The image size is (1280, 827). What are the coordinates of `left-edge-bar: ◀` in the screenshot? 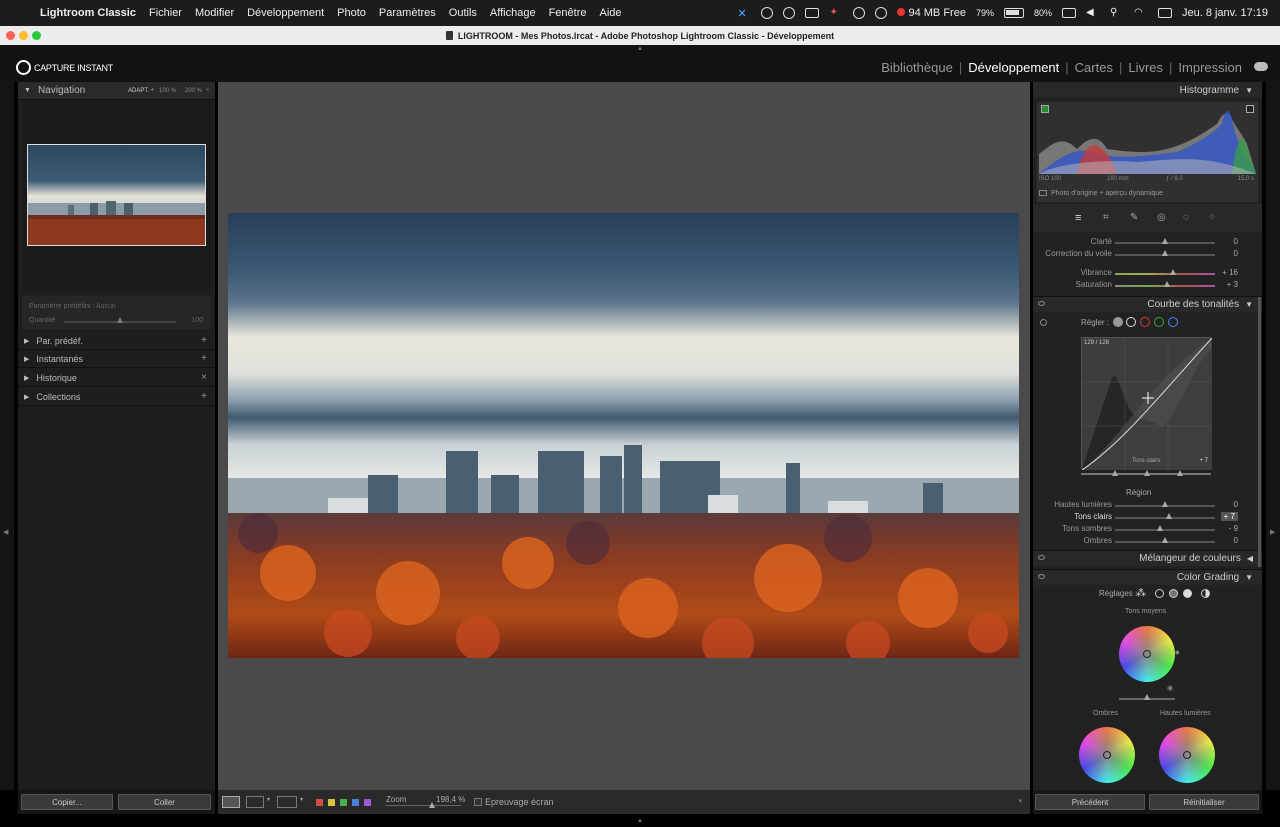 It's located at (7, 436).